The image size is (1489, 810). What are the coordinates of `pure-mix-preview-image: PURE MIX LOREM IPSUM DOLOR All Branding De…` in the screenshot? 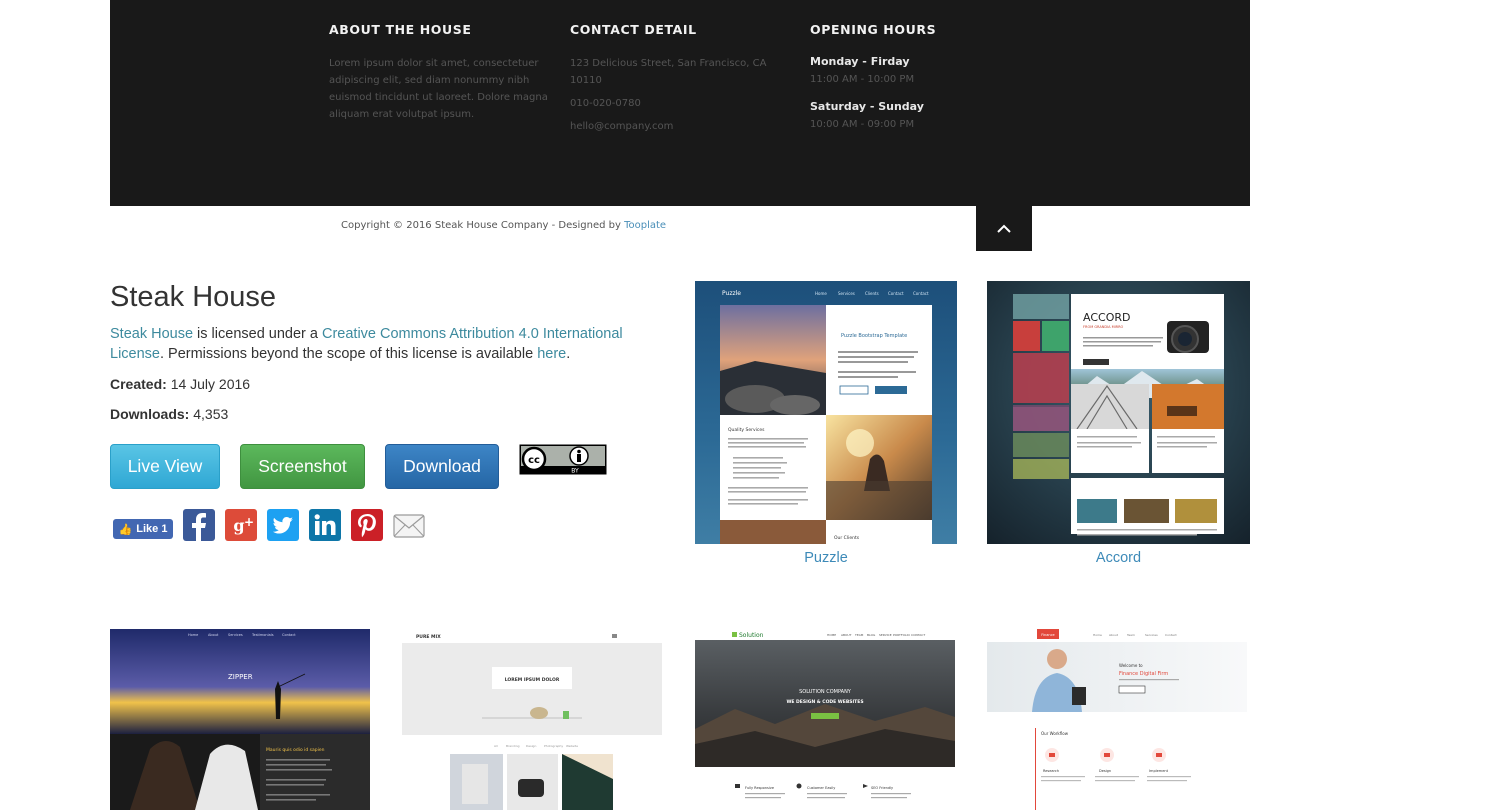 It's located at (532, 719).